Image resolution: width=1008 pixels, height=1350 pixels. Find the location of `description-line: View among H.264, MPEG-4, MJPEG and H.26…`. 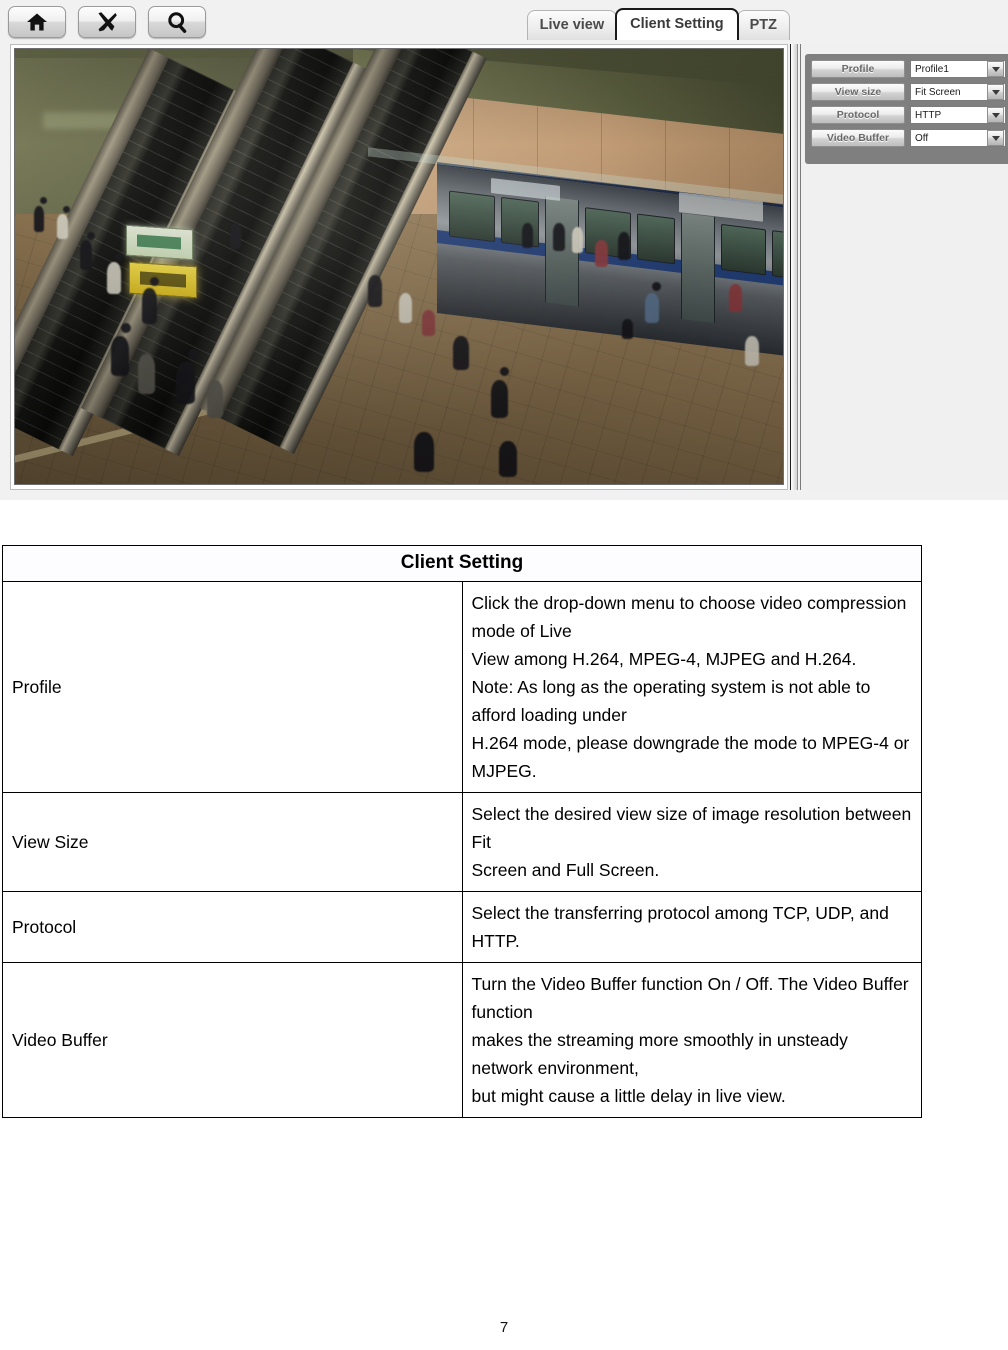

description-line: View among H.264, MPEG-4, MJPEG and H.26… is located at coordinates (664, 659).